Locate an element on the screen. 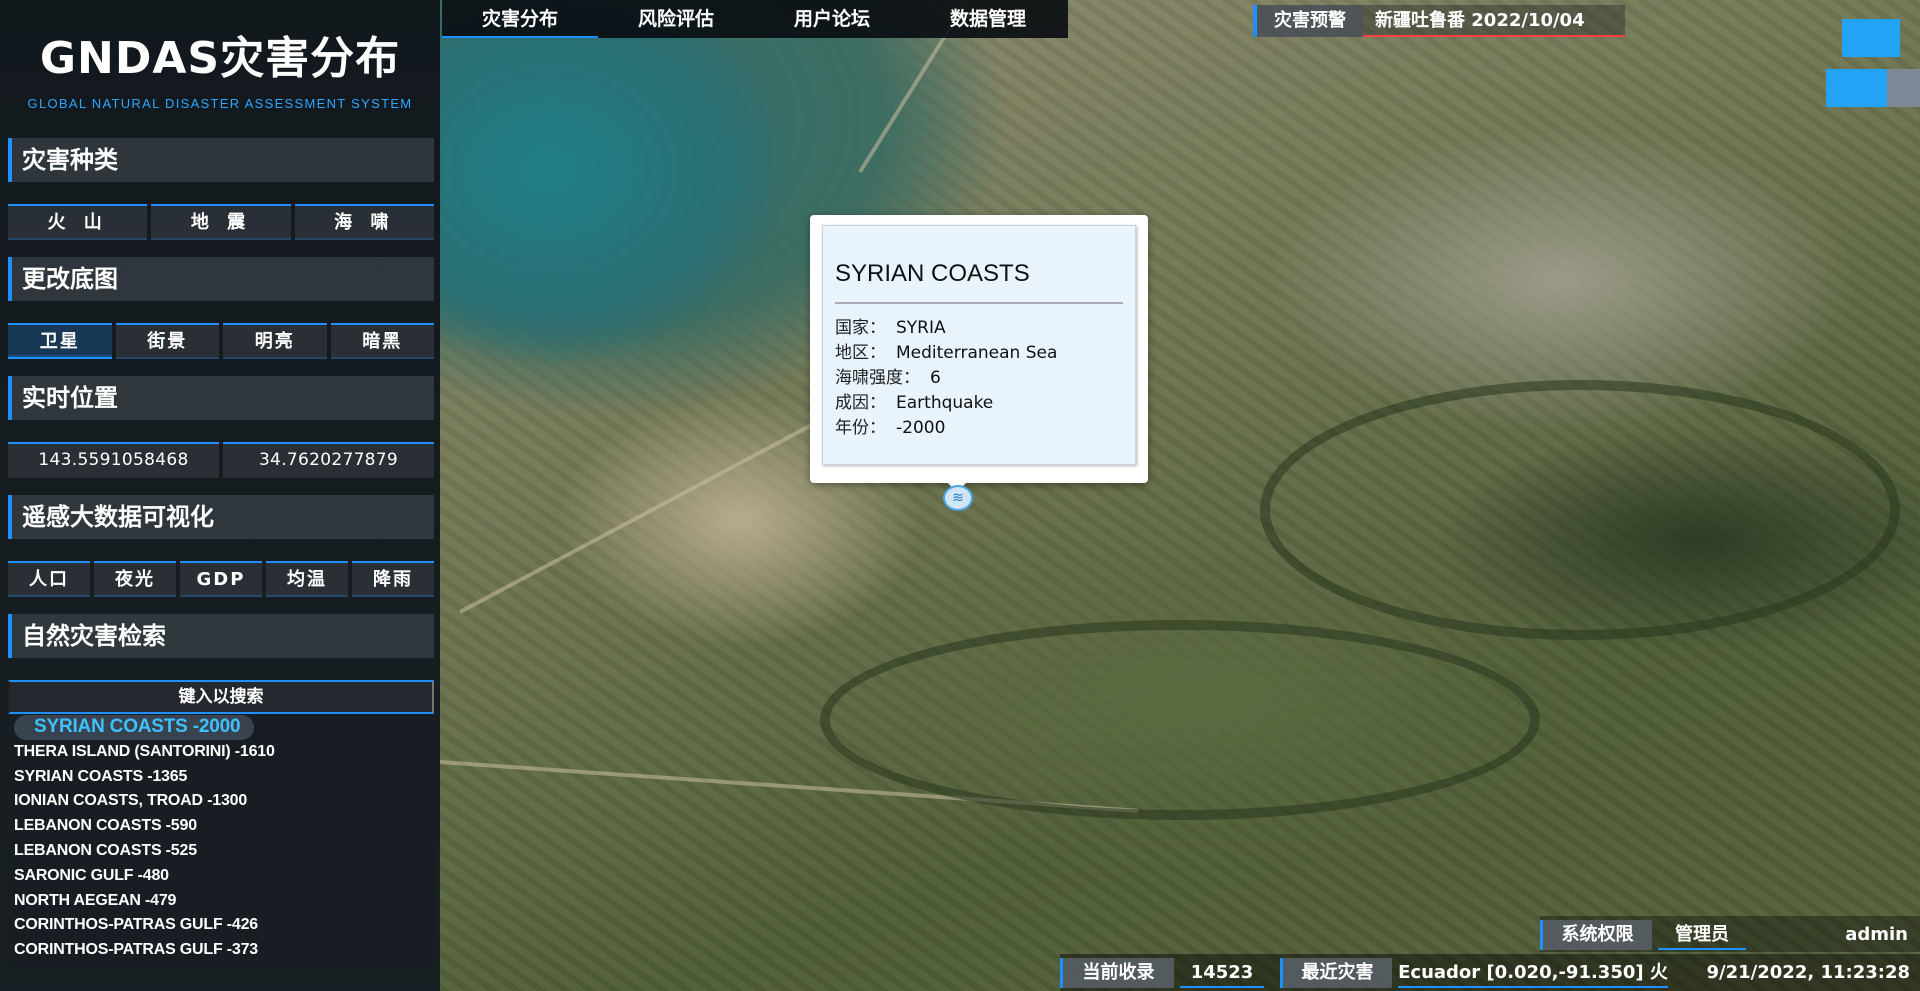 This screenshot has width=1920, height=991. user-role: 管理员 is located at coordinates (1702, 935).